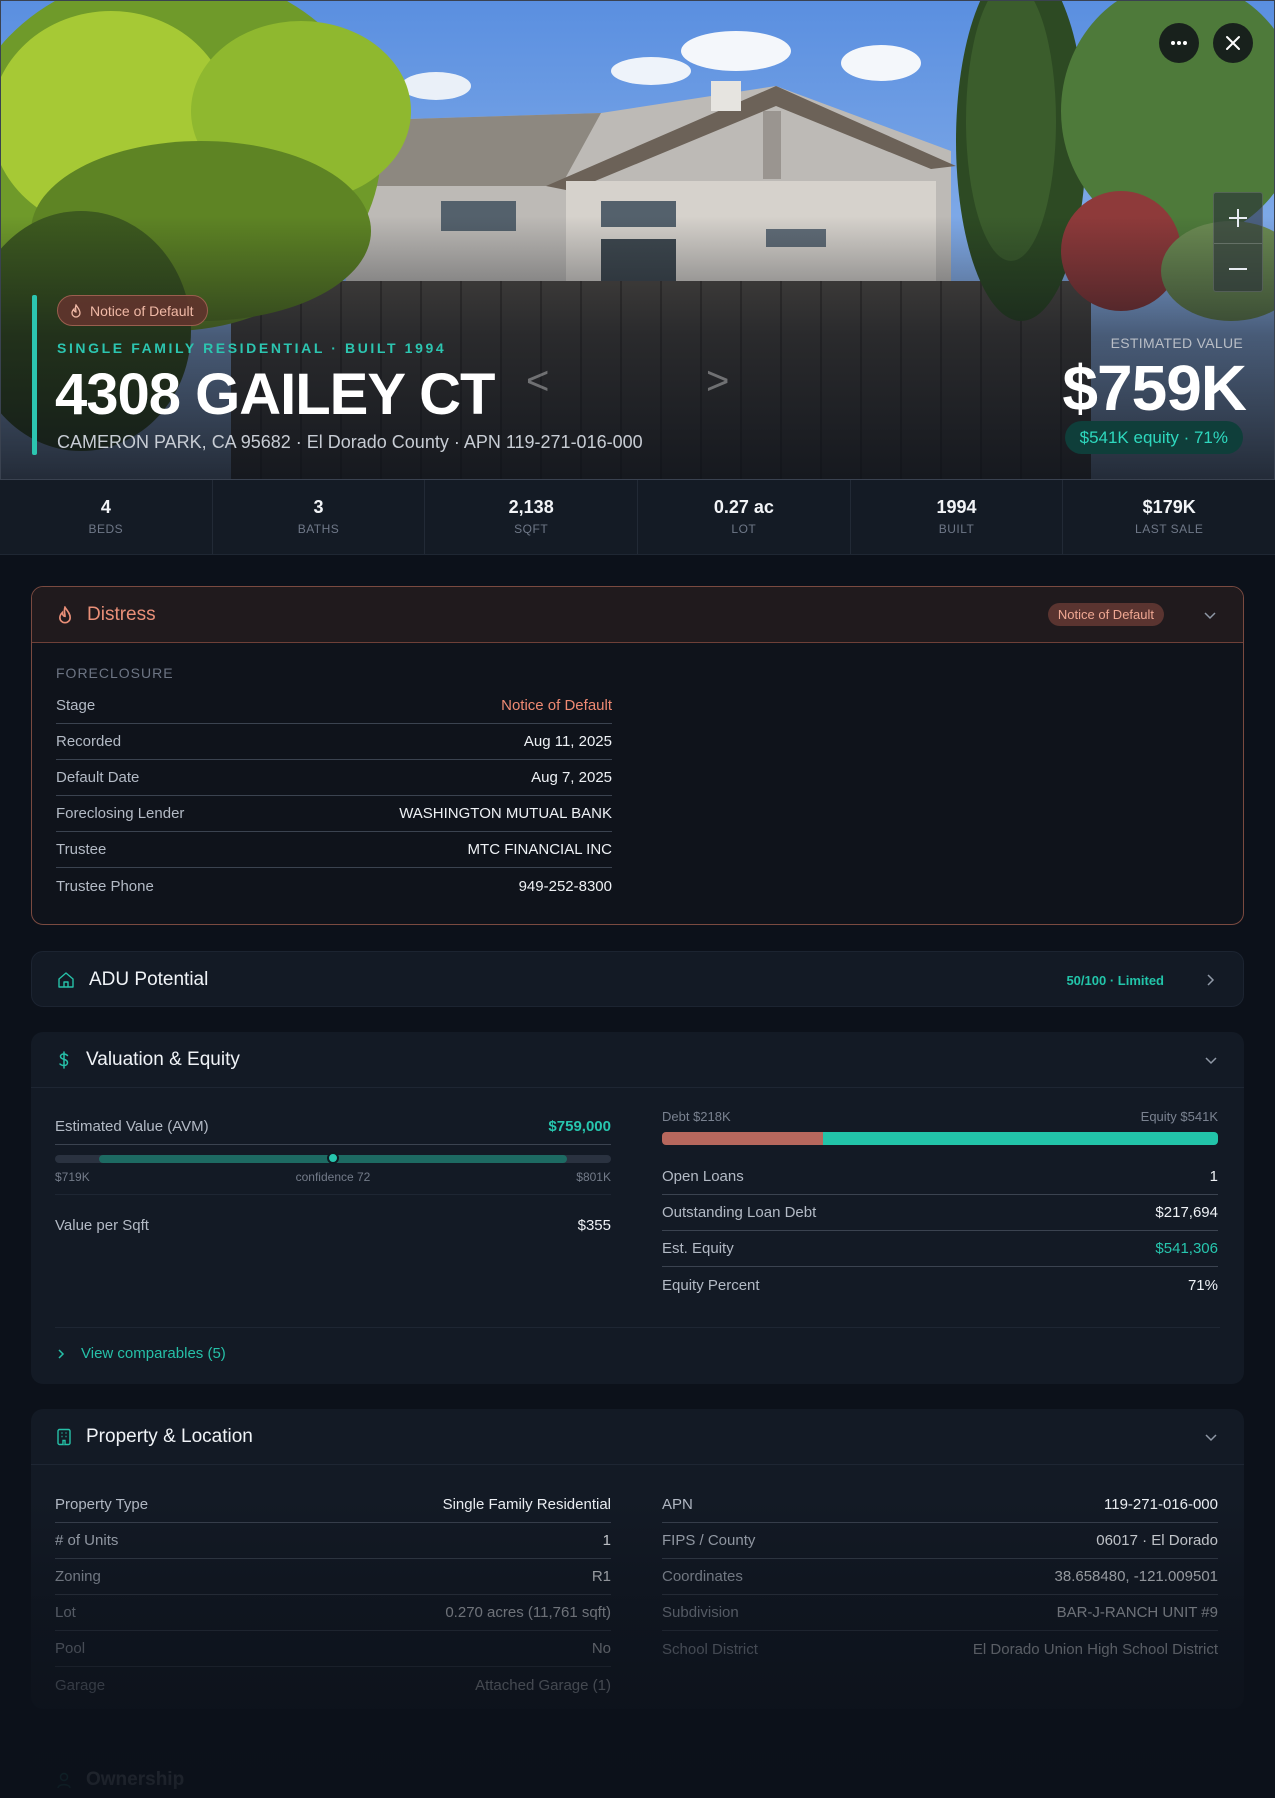 Image resolution: width=1275 pixels, height=1798 pixels. I want to click on detail-value: $541,306, so click(1186, 1248).